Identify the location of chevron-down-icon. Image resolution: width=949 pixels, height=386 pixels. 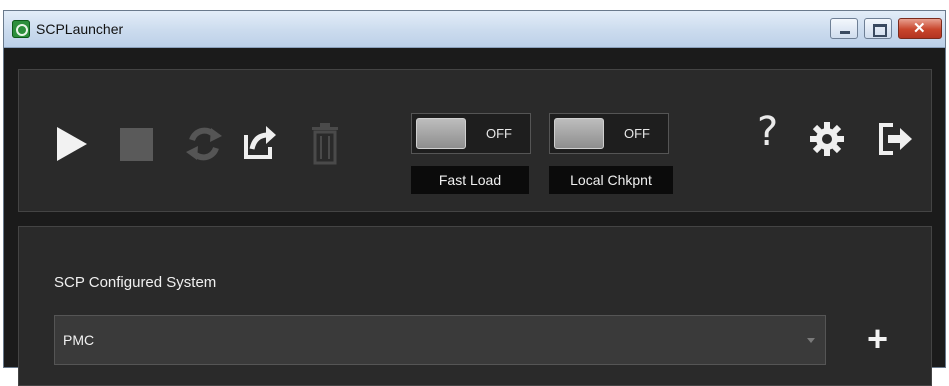
(811, 340).